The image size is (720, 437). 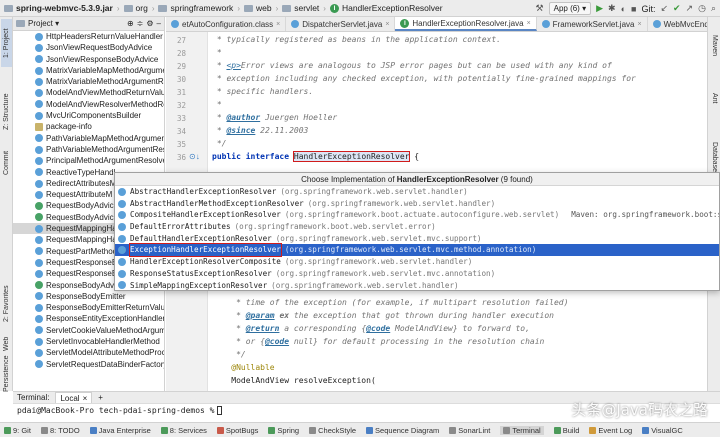 I want to click on tree-item: MvcUriComponentsBuilder, so click(x=88, y=115).